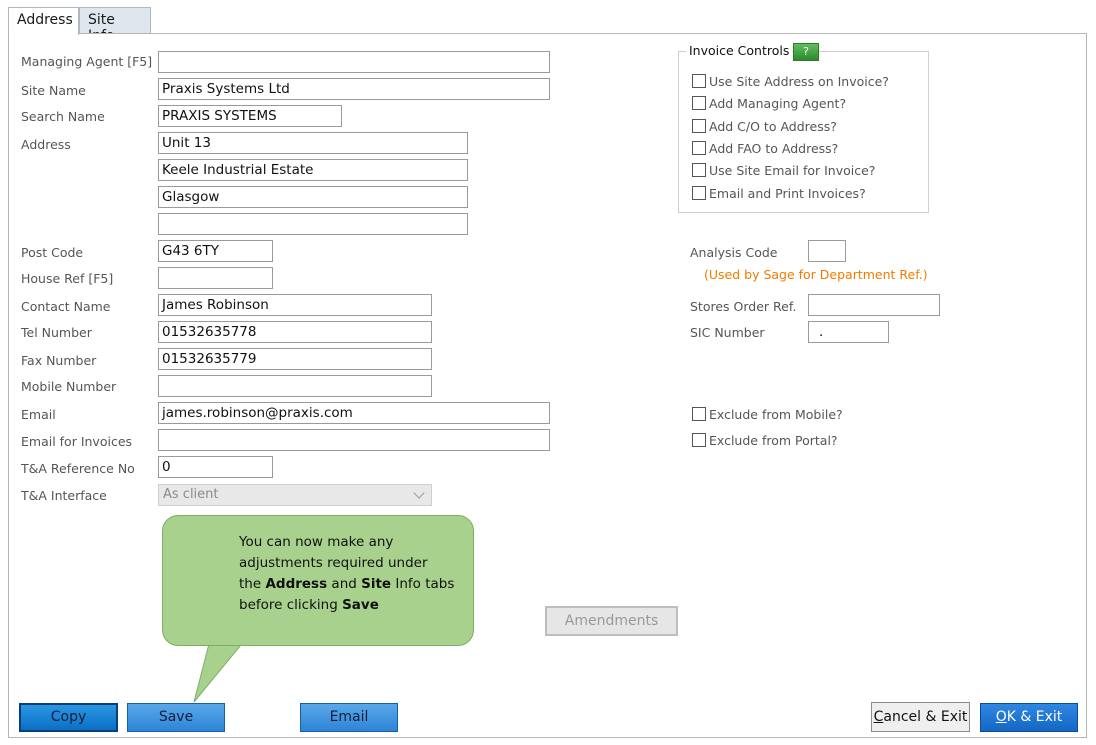 The width and height of the screenshot is (1096, 745). I want to click on help-icon: ?, so click(806, 52).